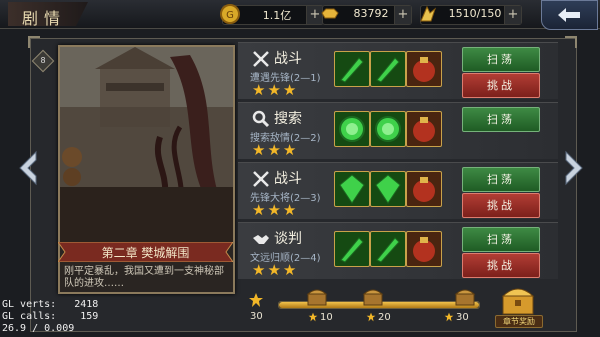 The width and height of the screenshot is (600, 337). I want to click on page-title-plate: 剧情, so click(48, 14).